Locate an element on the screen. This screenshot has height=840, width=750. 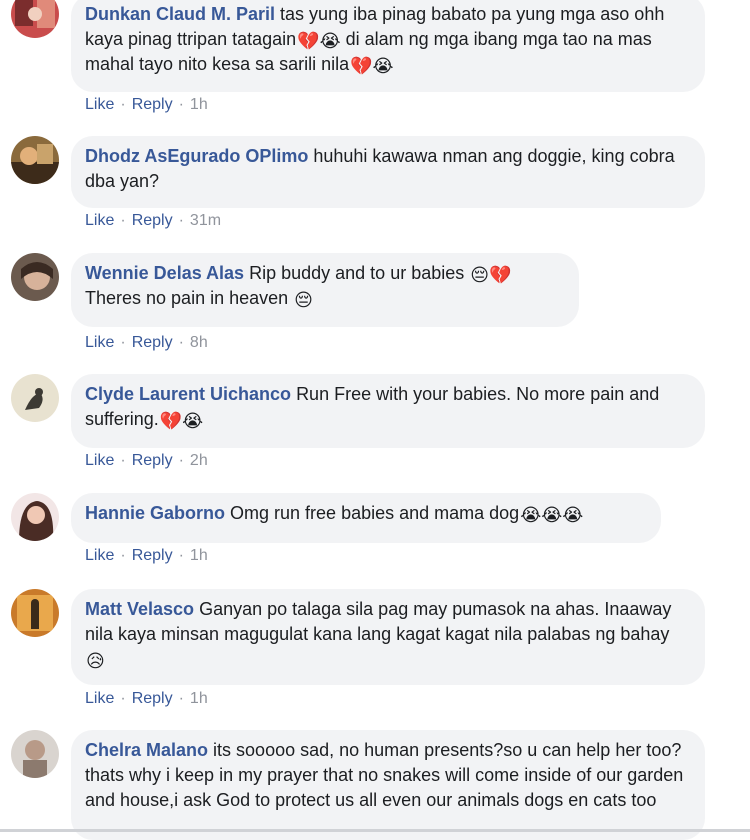
comment-text: Omg run free babies and mama dog is located at coordinates (375, 513).